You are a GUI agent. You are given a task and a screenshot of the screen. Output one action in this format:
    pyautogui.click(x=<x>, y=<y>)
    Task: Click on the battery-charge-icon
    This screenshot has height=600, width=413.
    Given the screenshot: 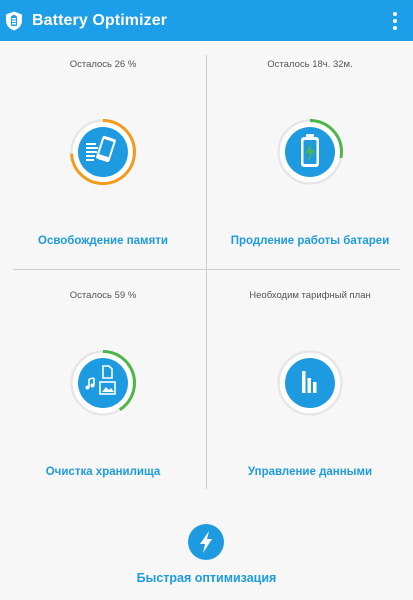 What is the action you would take?
    pyautogui.click(x=310, y=152)
    